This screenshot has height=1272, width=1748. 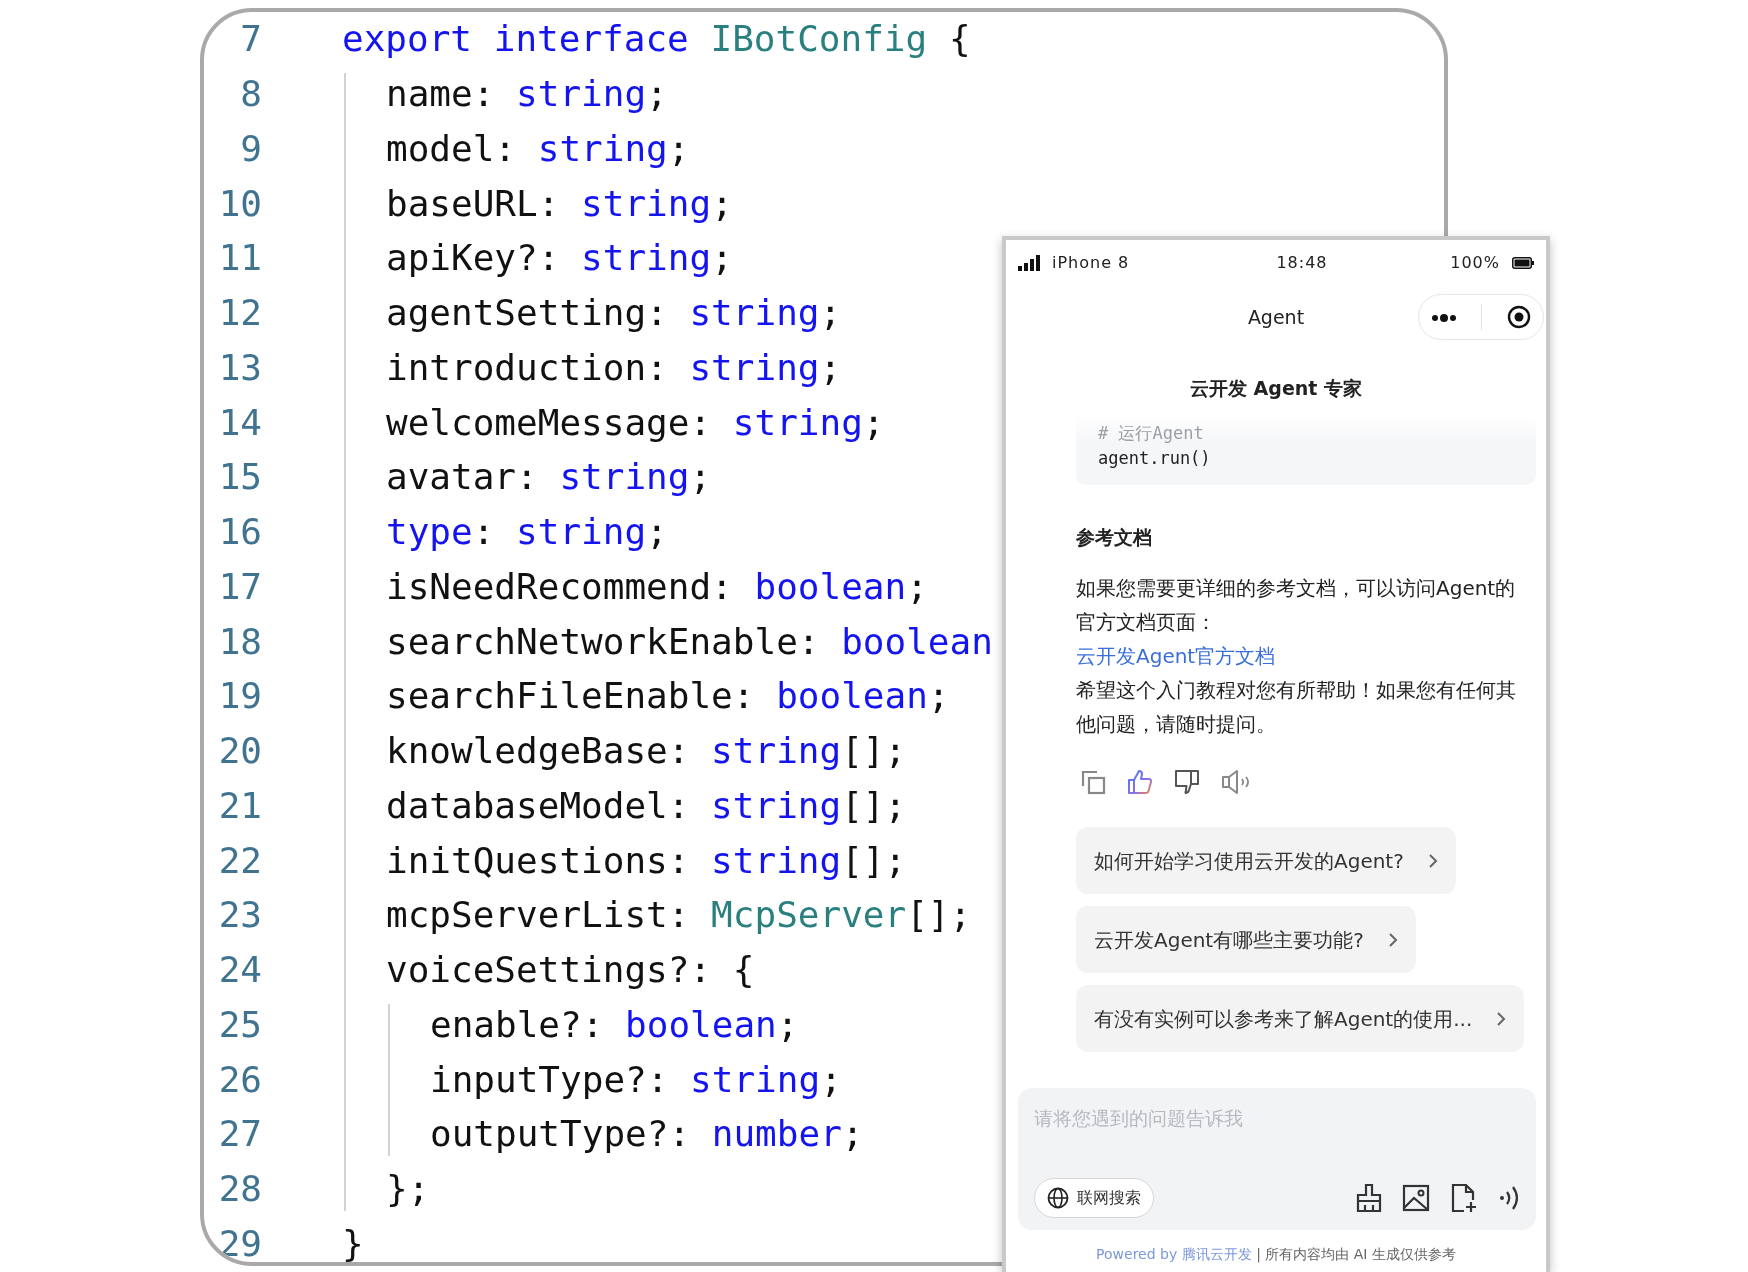 I want to click on line-number: 28, so click(x=239, y=1189).